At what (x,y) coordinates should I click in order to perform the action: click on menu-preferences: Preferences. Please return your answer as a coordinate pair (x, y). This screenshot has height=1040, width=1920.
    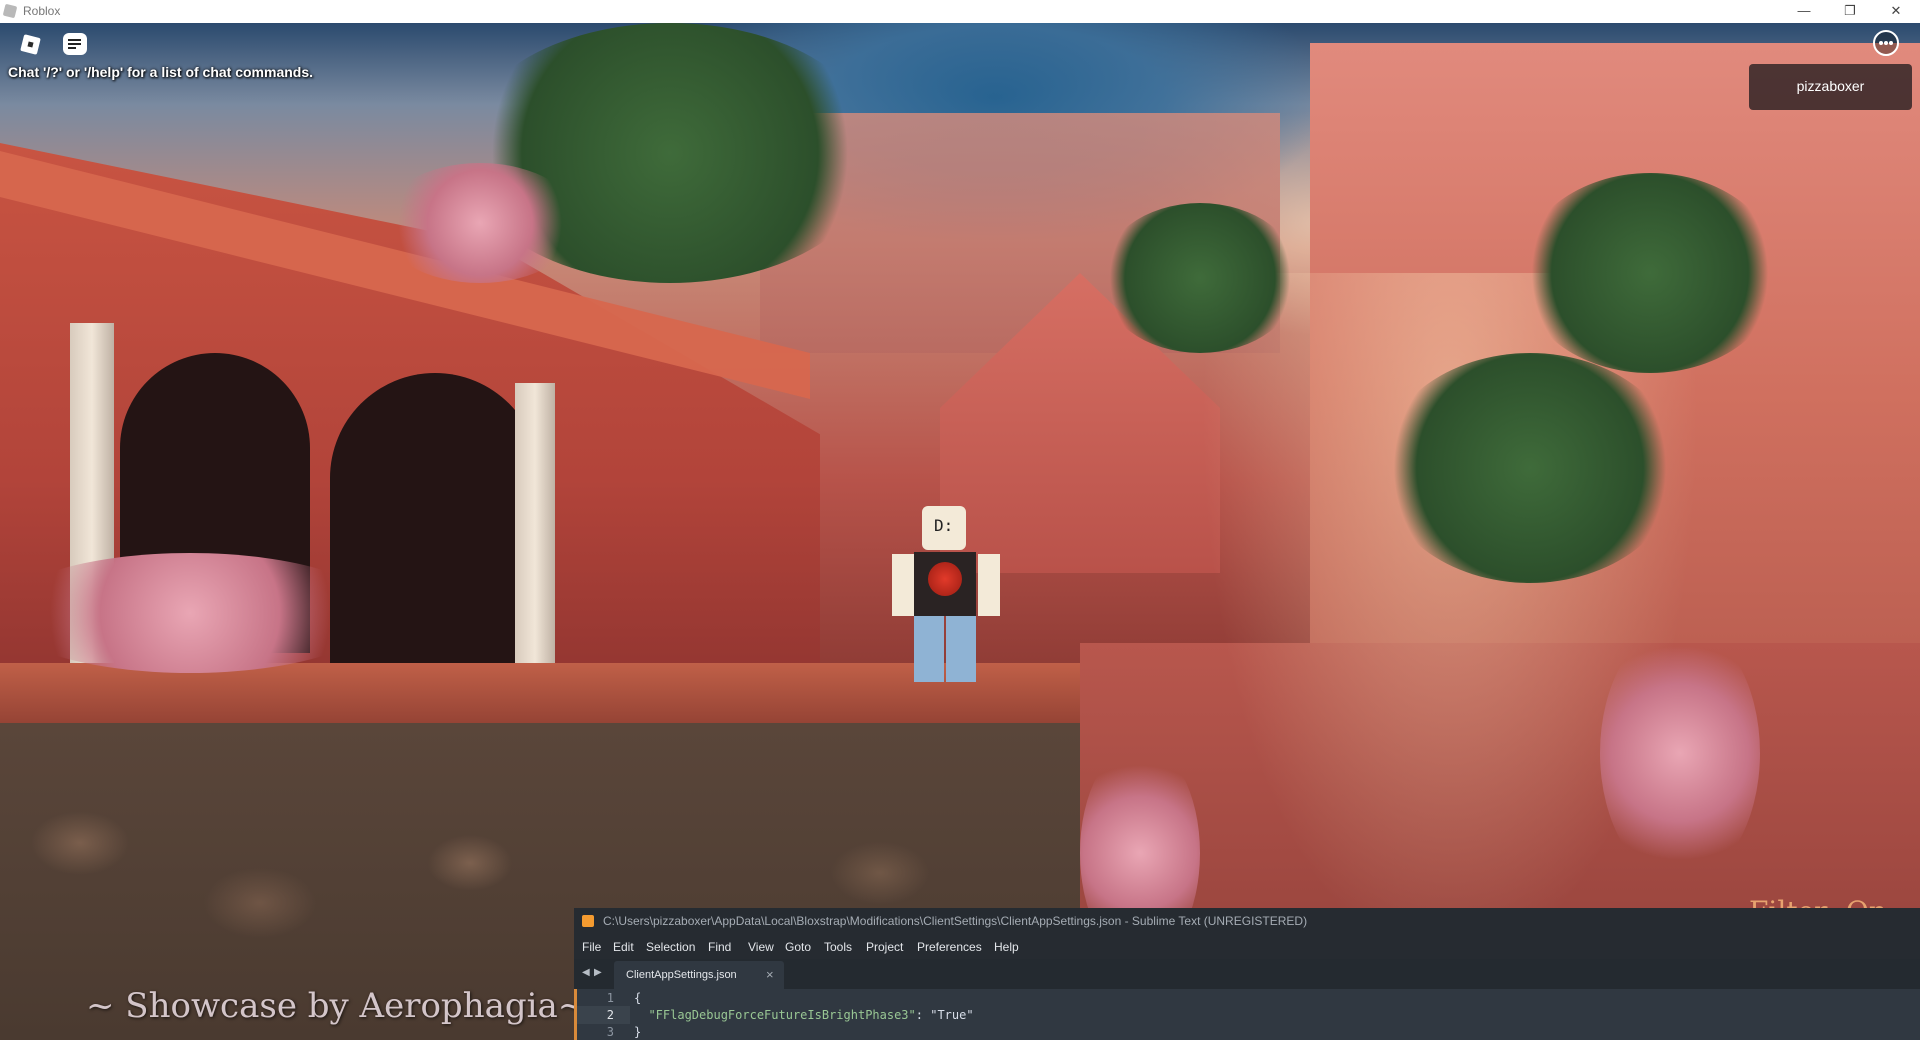
    Looking at the image, I should click on (949, 947).